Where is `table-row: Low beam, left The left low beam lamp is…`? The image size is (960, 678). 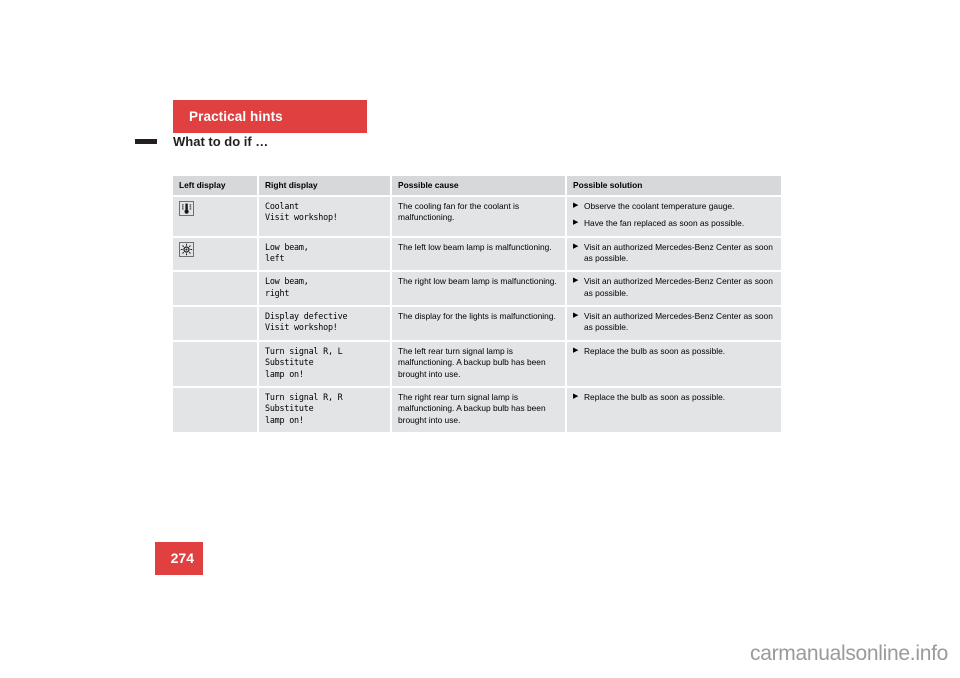 table-row: Low beam, left The left low beam lamp is… is located at coordinates (477, 254).